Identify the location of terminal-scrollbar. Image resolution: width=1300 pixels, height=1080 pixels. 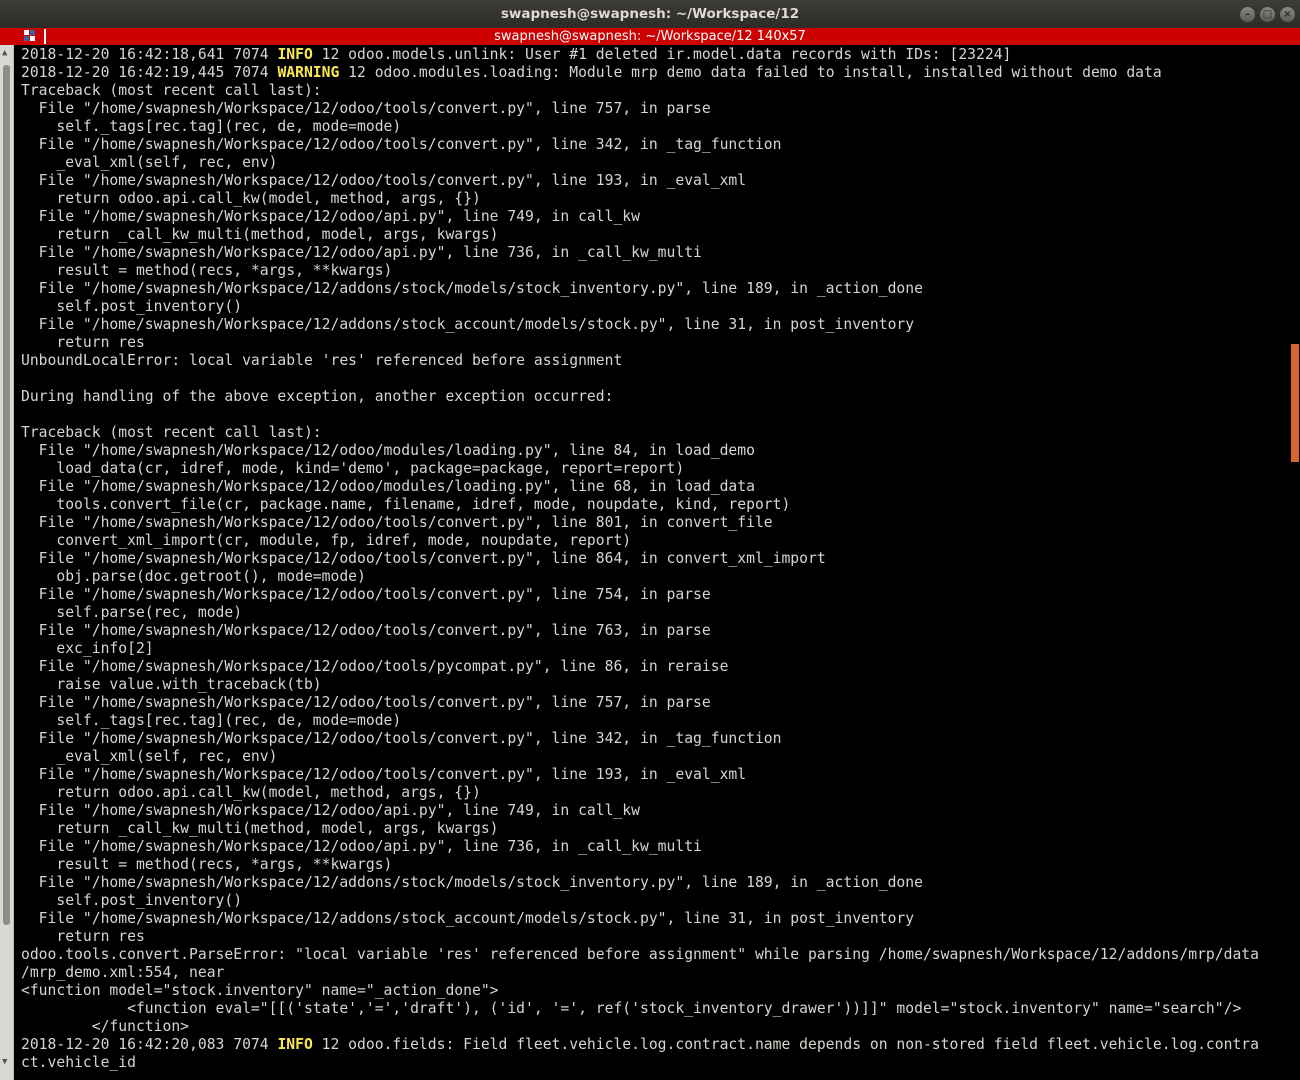
(1294, 563).